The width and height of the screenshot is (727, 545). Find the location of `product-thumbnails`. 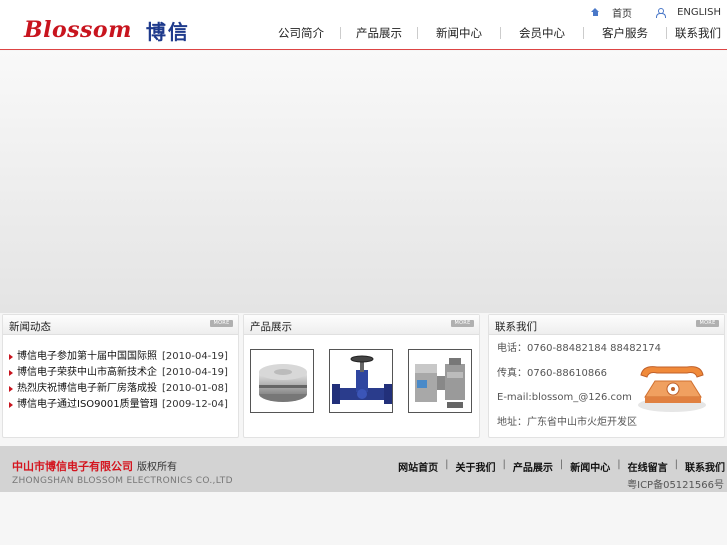

product-thumbnails is located at coordinates (368, 381).